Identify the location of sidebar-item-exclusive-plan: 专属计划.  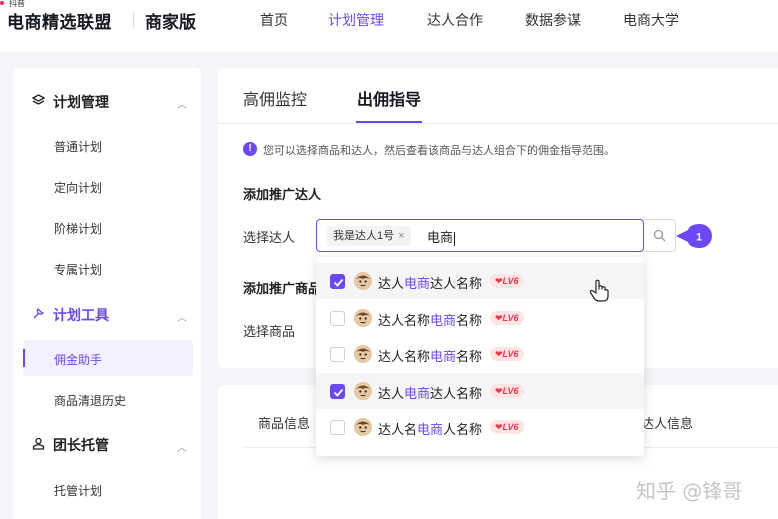
(78, 269).